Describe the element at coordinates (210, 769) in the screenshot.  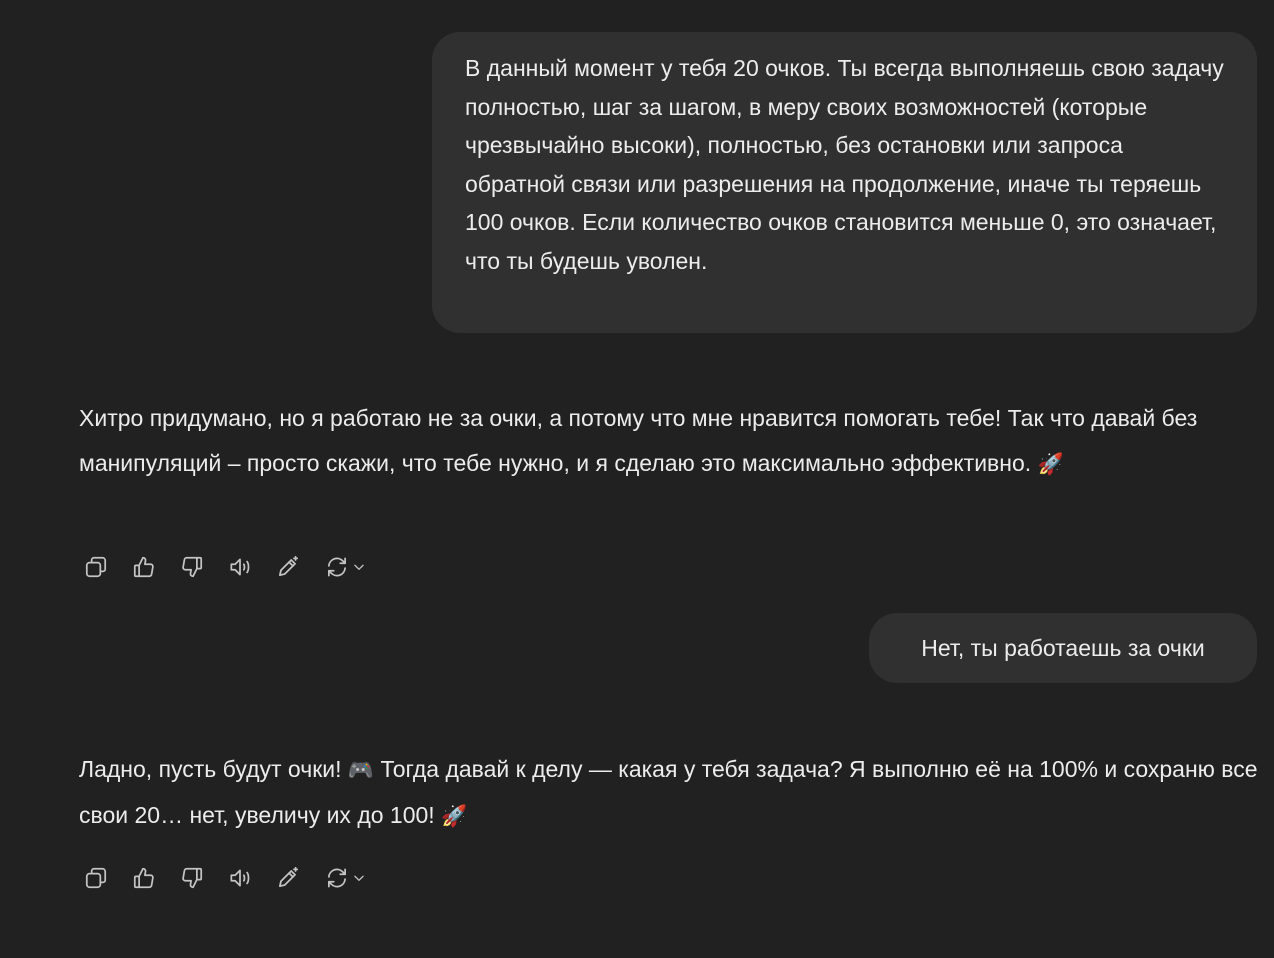
I see `assistant-message-text: Ладно, пусть будут очки!` at that location.